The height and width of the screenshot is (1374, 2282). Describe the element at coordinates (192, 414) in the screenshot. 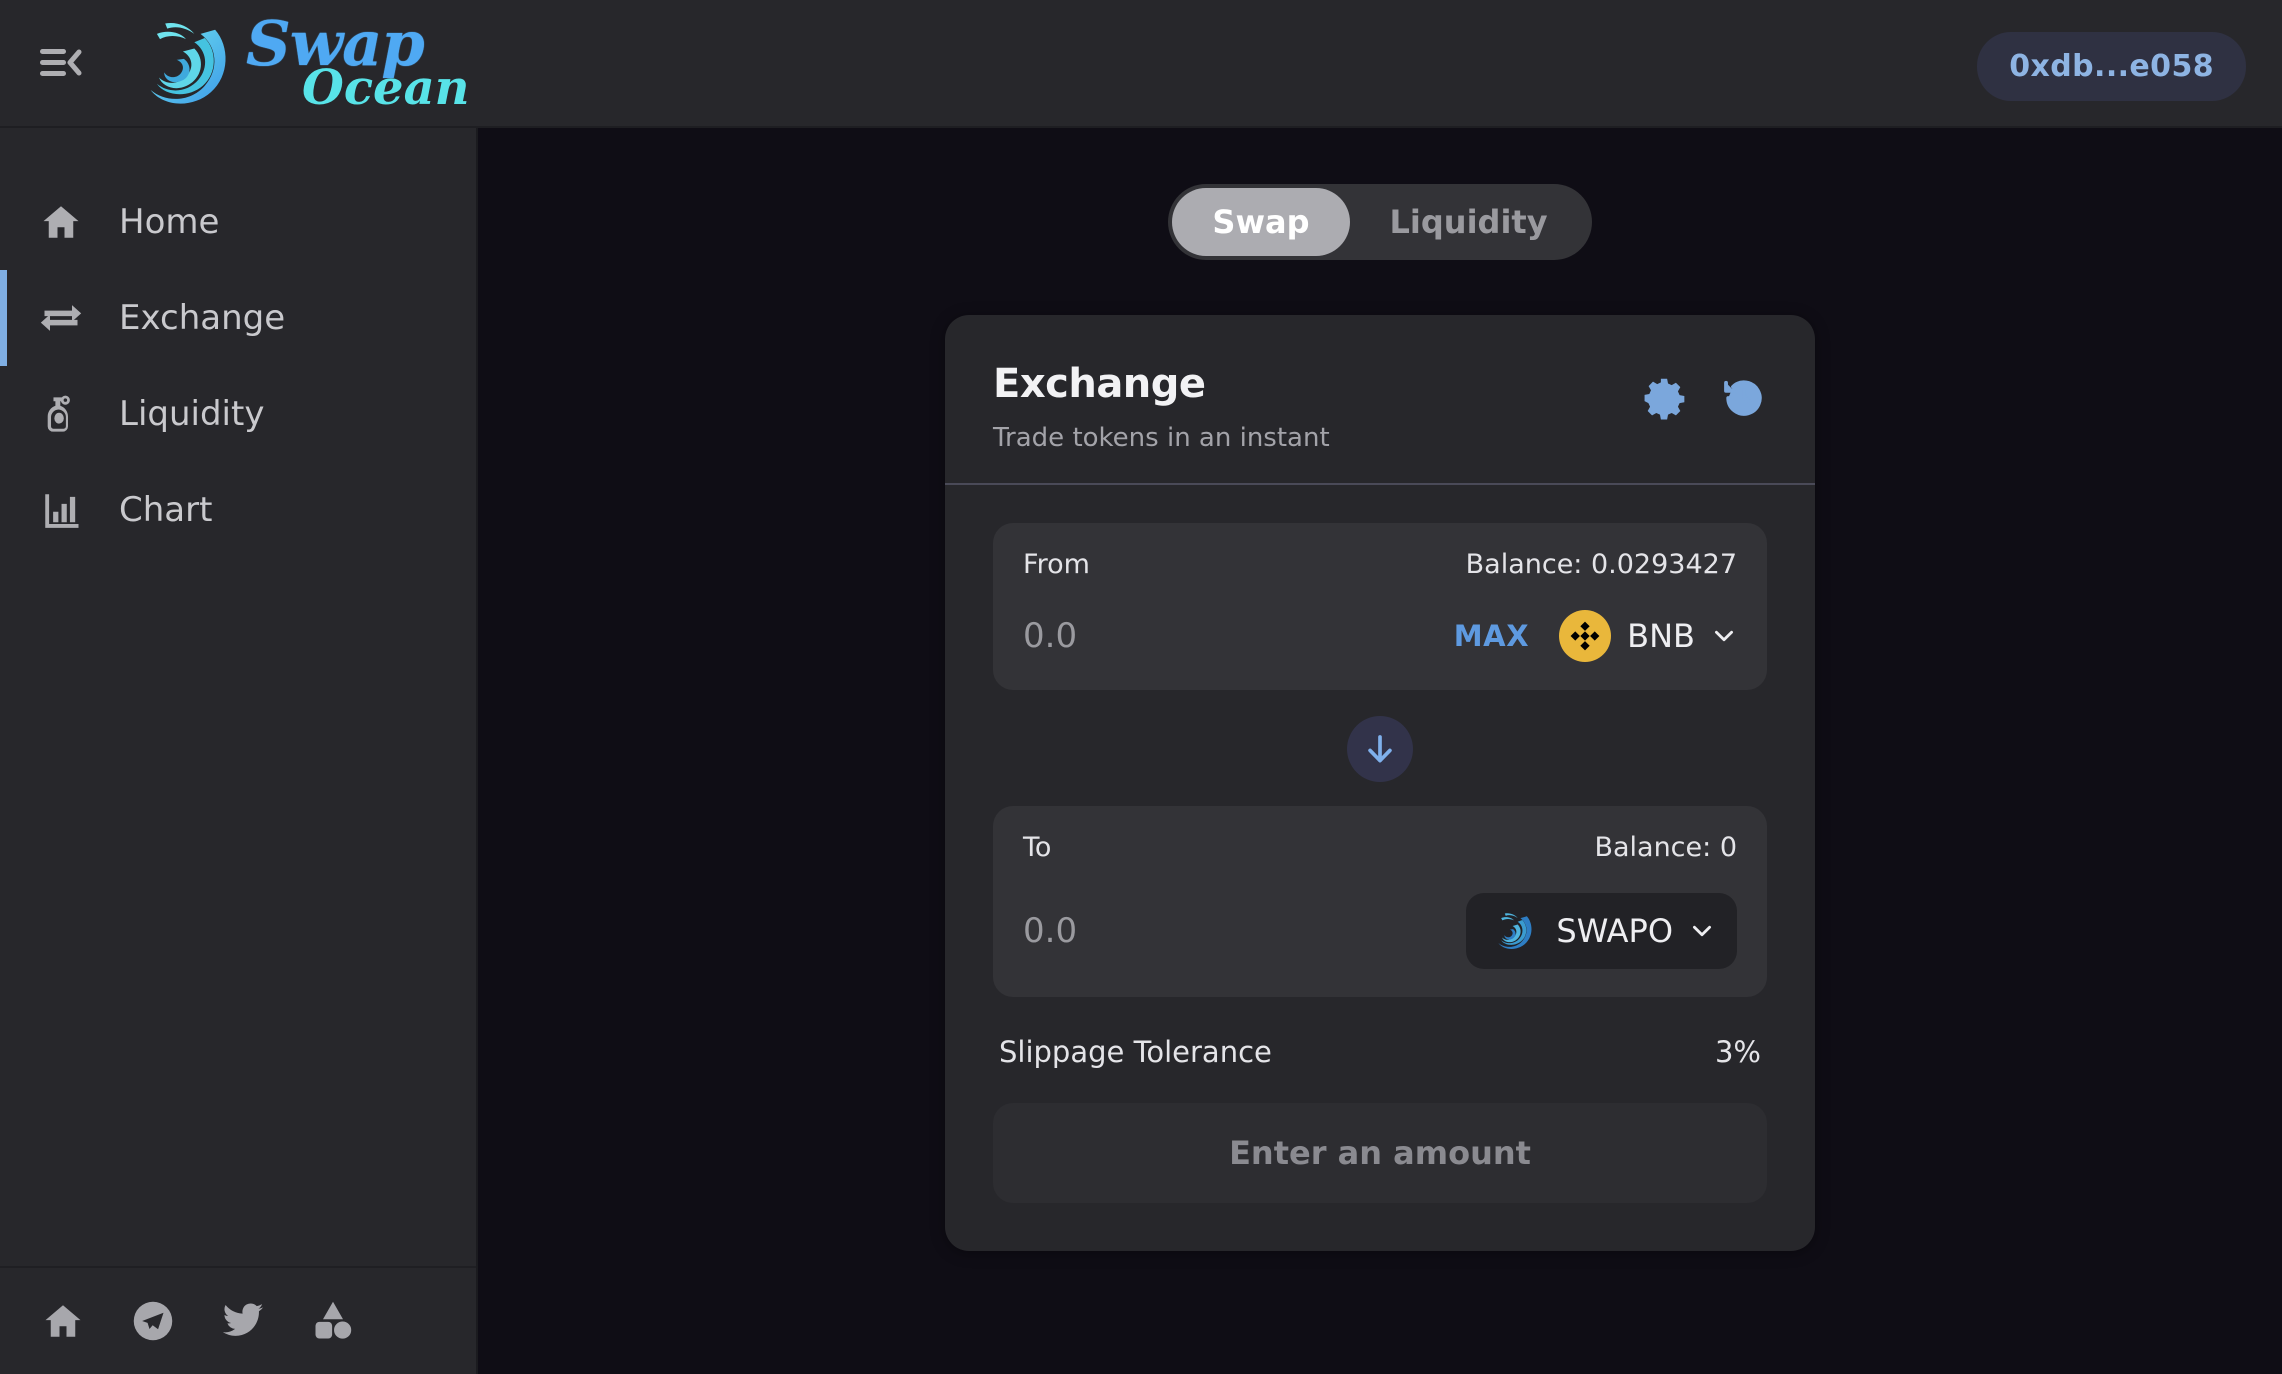

I see `sidebar-item-label: Liquidity` at that location.